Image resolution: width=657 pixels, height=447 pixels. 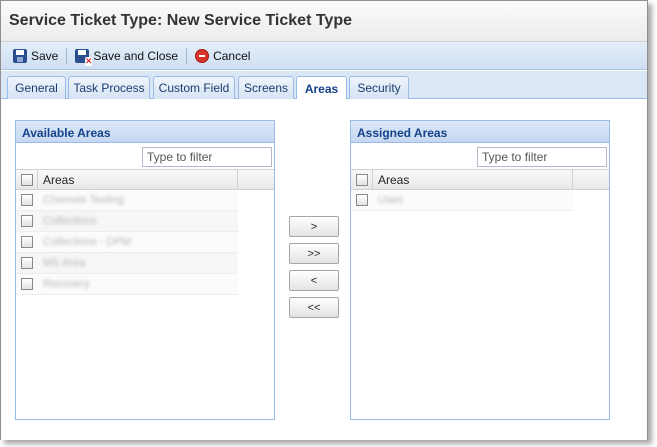 What do you see at coordinates (127, 263) in the screenshot?
I see `table-row: MS Area` at bounding box center [127, 263].